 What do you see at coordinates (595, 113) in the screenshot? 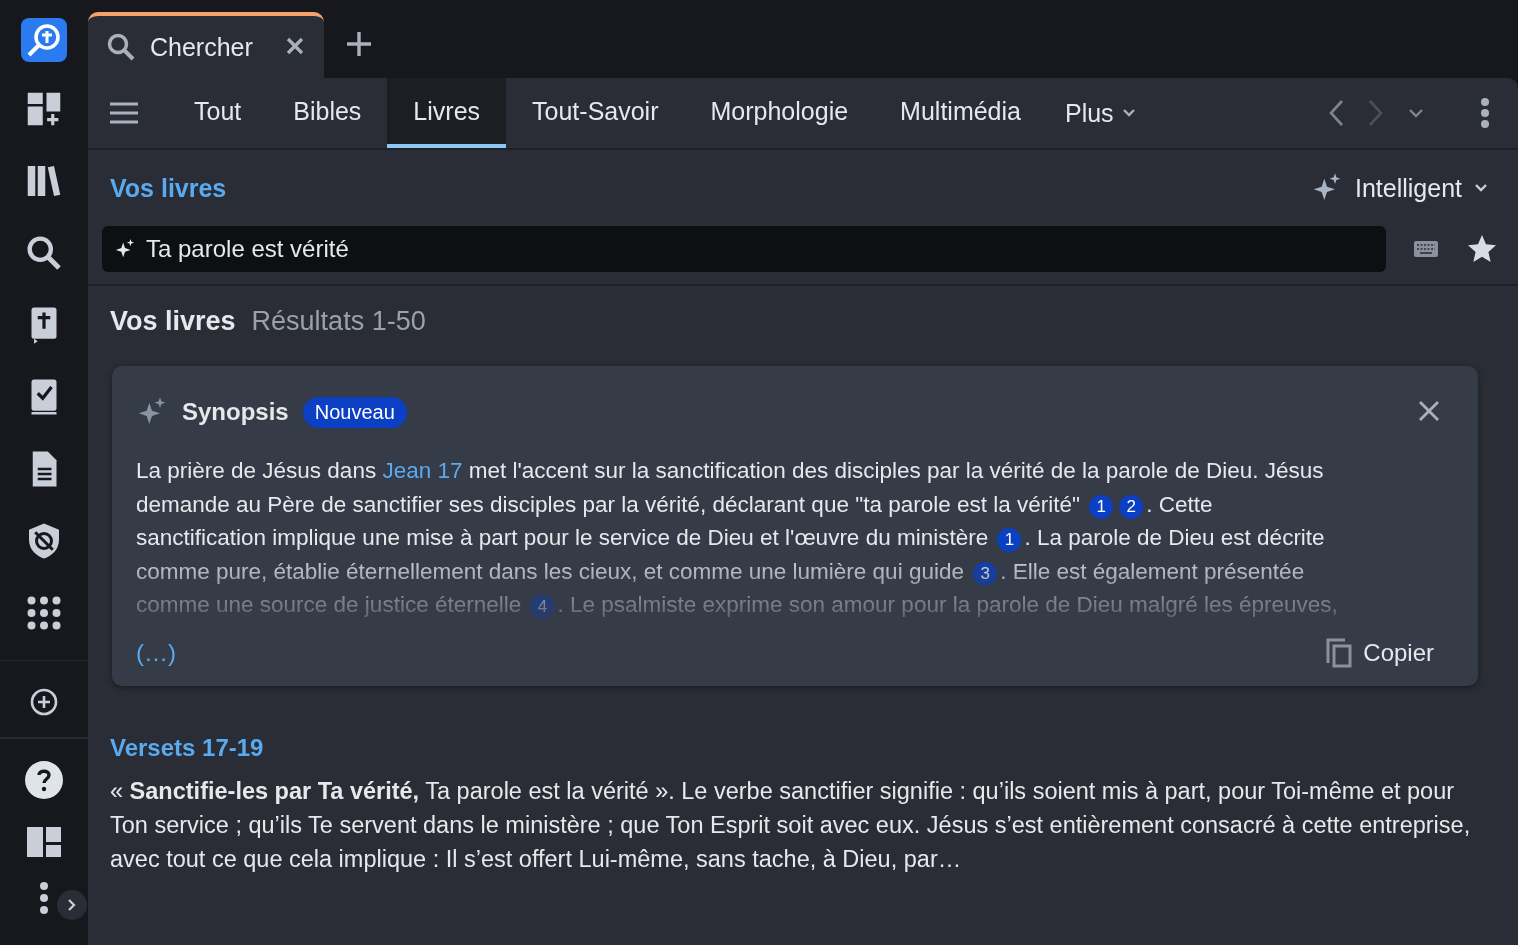
I see `category-tab: Tout-Savoir` at bounding box center [595, 113].